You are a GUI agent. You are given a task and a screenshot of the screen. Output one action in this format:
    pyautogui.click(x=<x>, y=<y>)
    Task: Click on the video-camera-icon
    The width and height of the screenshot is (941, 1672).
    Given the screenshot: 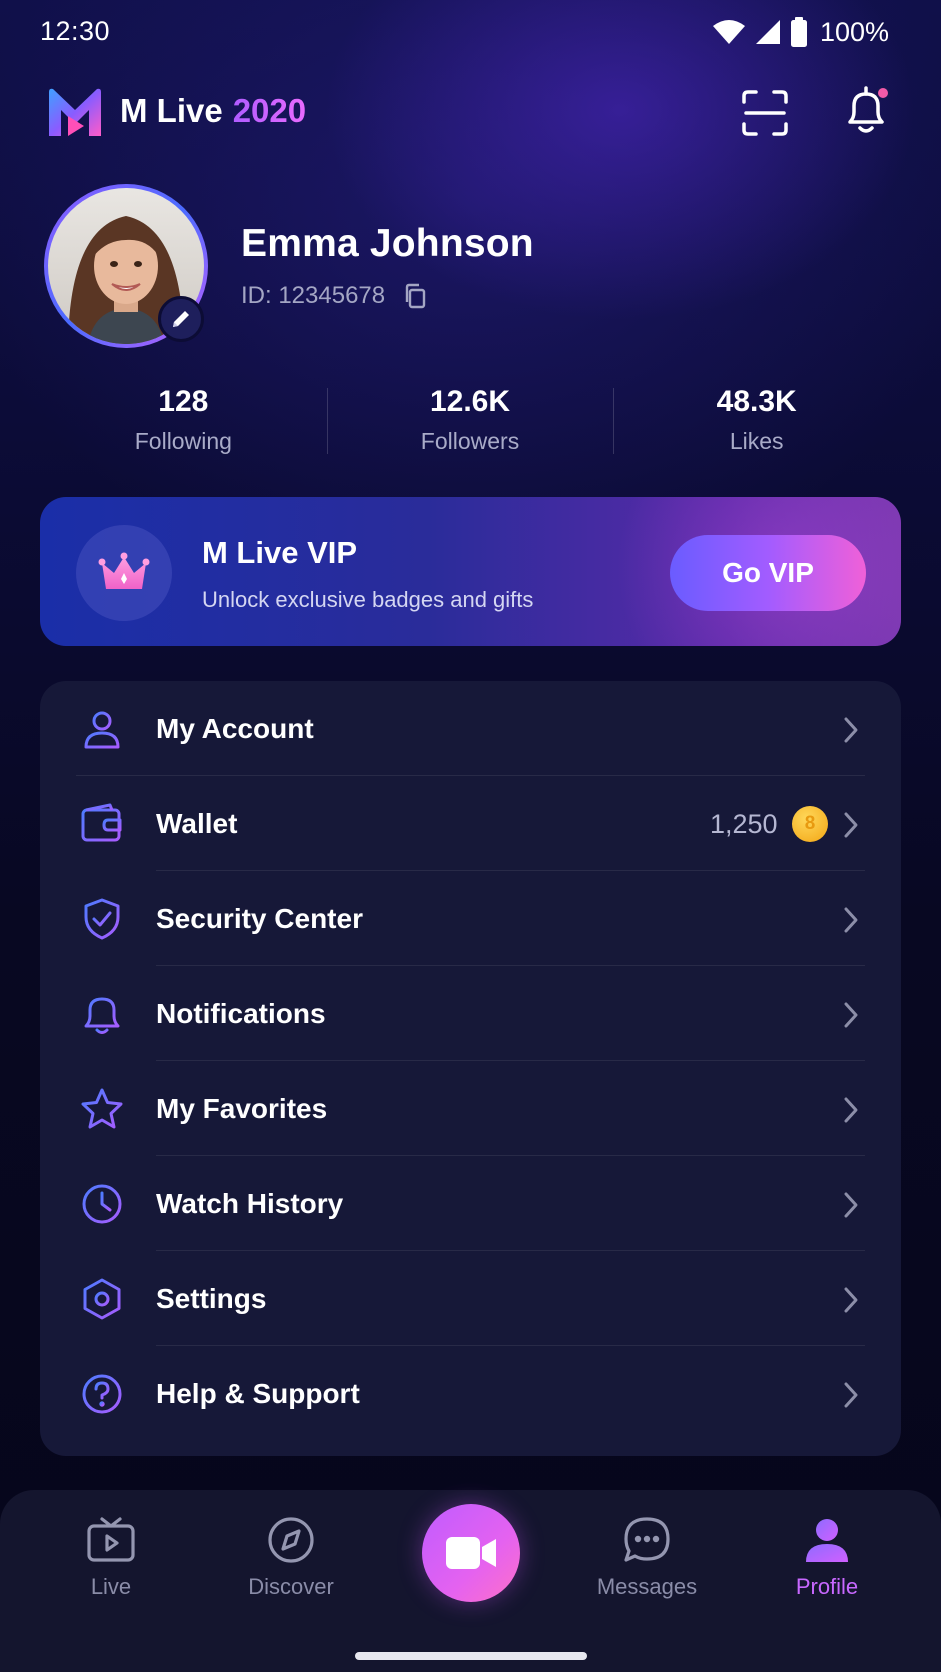 What is the action you would take?
    pyautogui.click(x=471, y=1553)
    